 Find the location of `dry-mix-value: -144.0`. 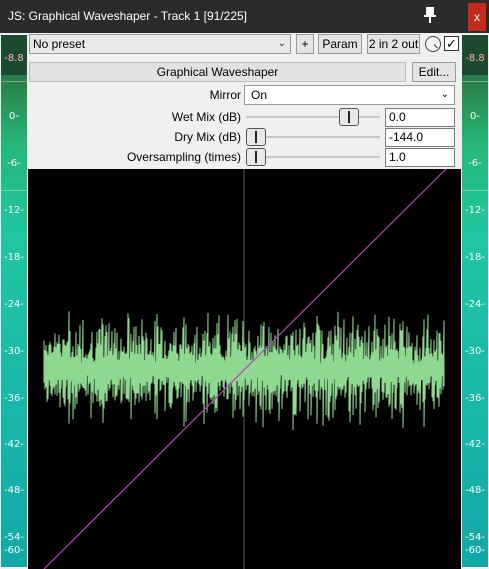

dry-mix-value: -144.0 is located at coordinates (420, 137).